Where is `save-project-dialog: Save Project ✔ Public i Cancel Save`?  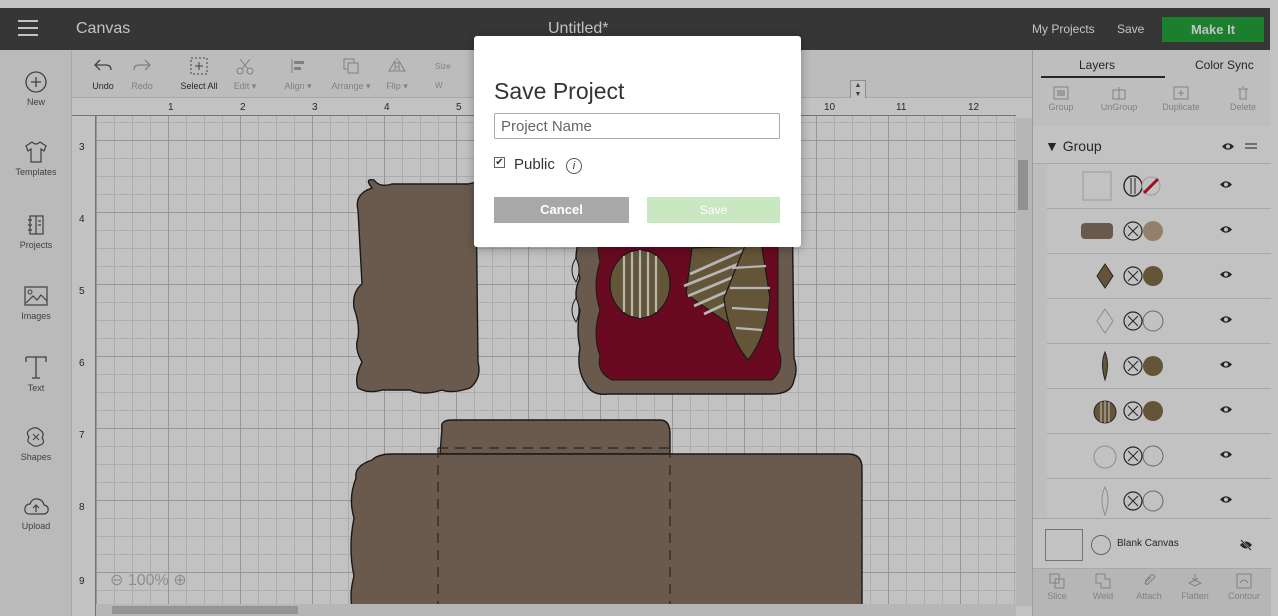
save-project-dialog: Save Project ✔ Public i Cancel Save is located at coordinates (637, 141).